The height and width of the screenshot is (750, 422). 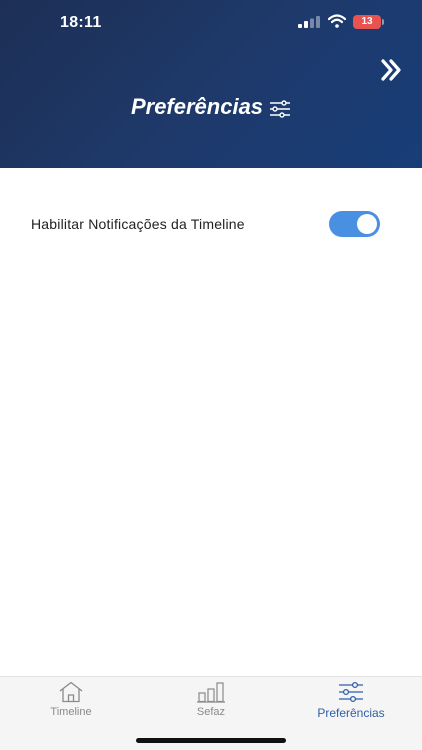 I want to click on status-time: 18:11, so click(x=81, y=22).